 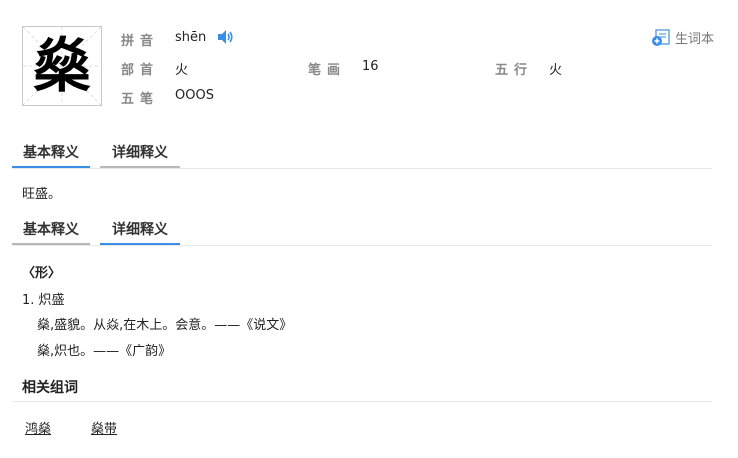 I want to click on add-wordbook-button: 生词本, so click(x=682, y=37).